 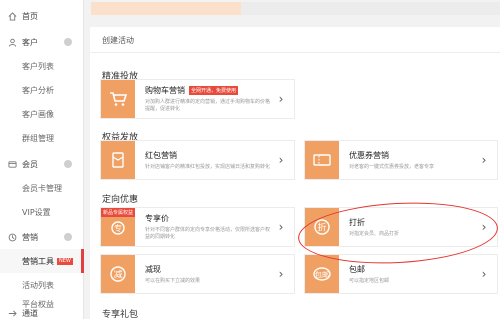 What do you see at coordinates (118, 160) in the screenshot?
I see `red-packet-icon` at bounding box center [118, 160].